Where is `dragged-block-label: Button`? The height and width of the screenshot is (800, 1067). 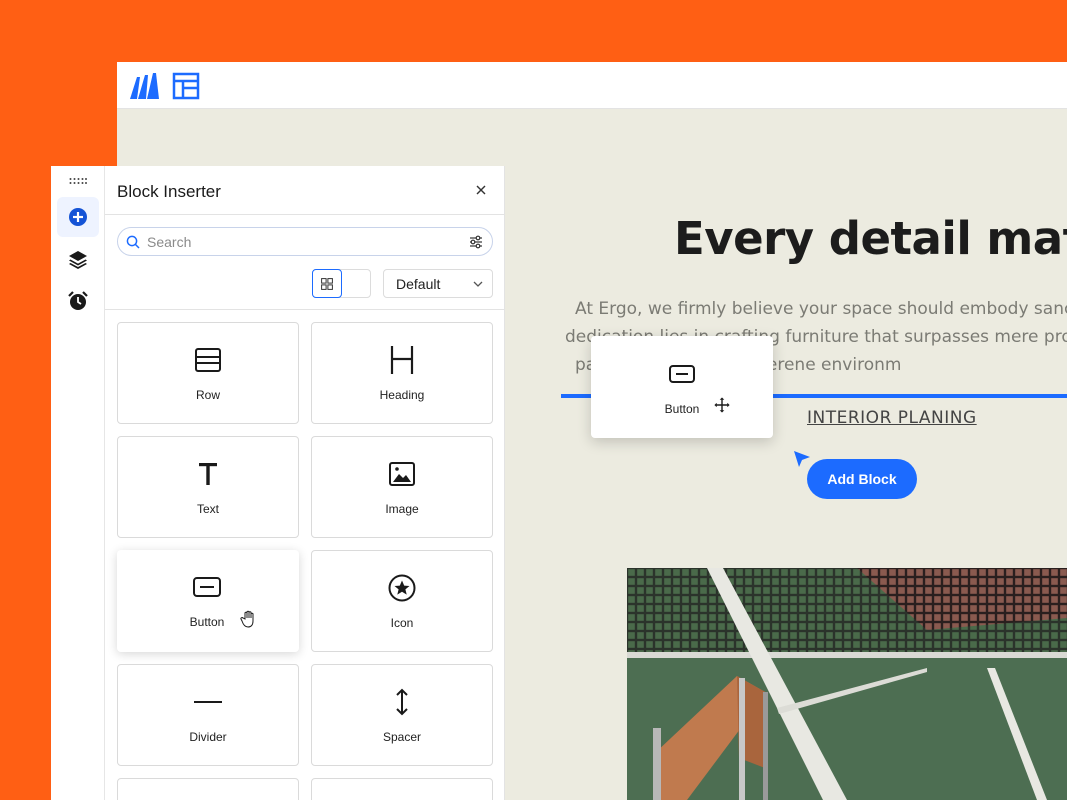
dragged-block-label: Button is located at coordinates (682, 409).